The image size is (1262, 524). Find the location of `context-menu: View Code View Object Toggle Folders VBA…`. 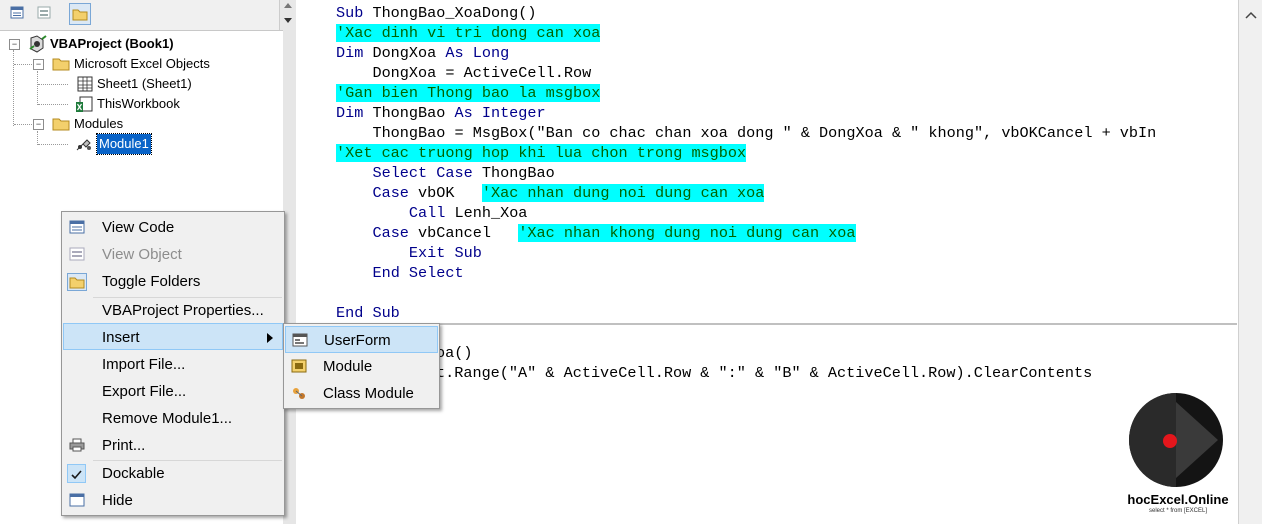

context-menu: View Code View Object Toggle Folders VBA… is located at coordinates (173, 363).